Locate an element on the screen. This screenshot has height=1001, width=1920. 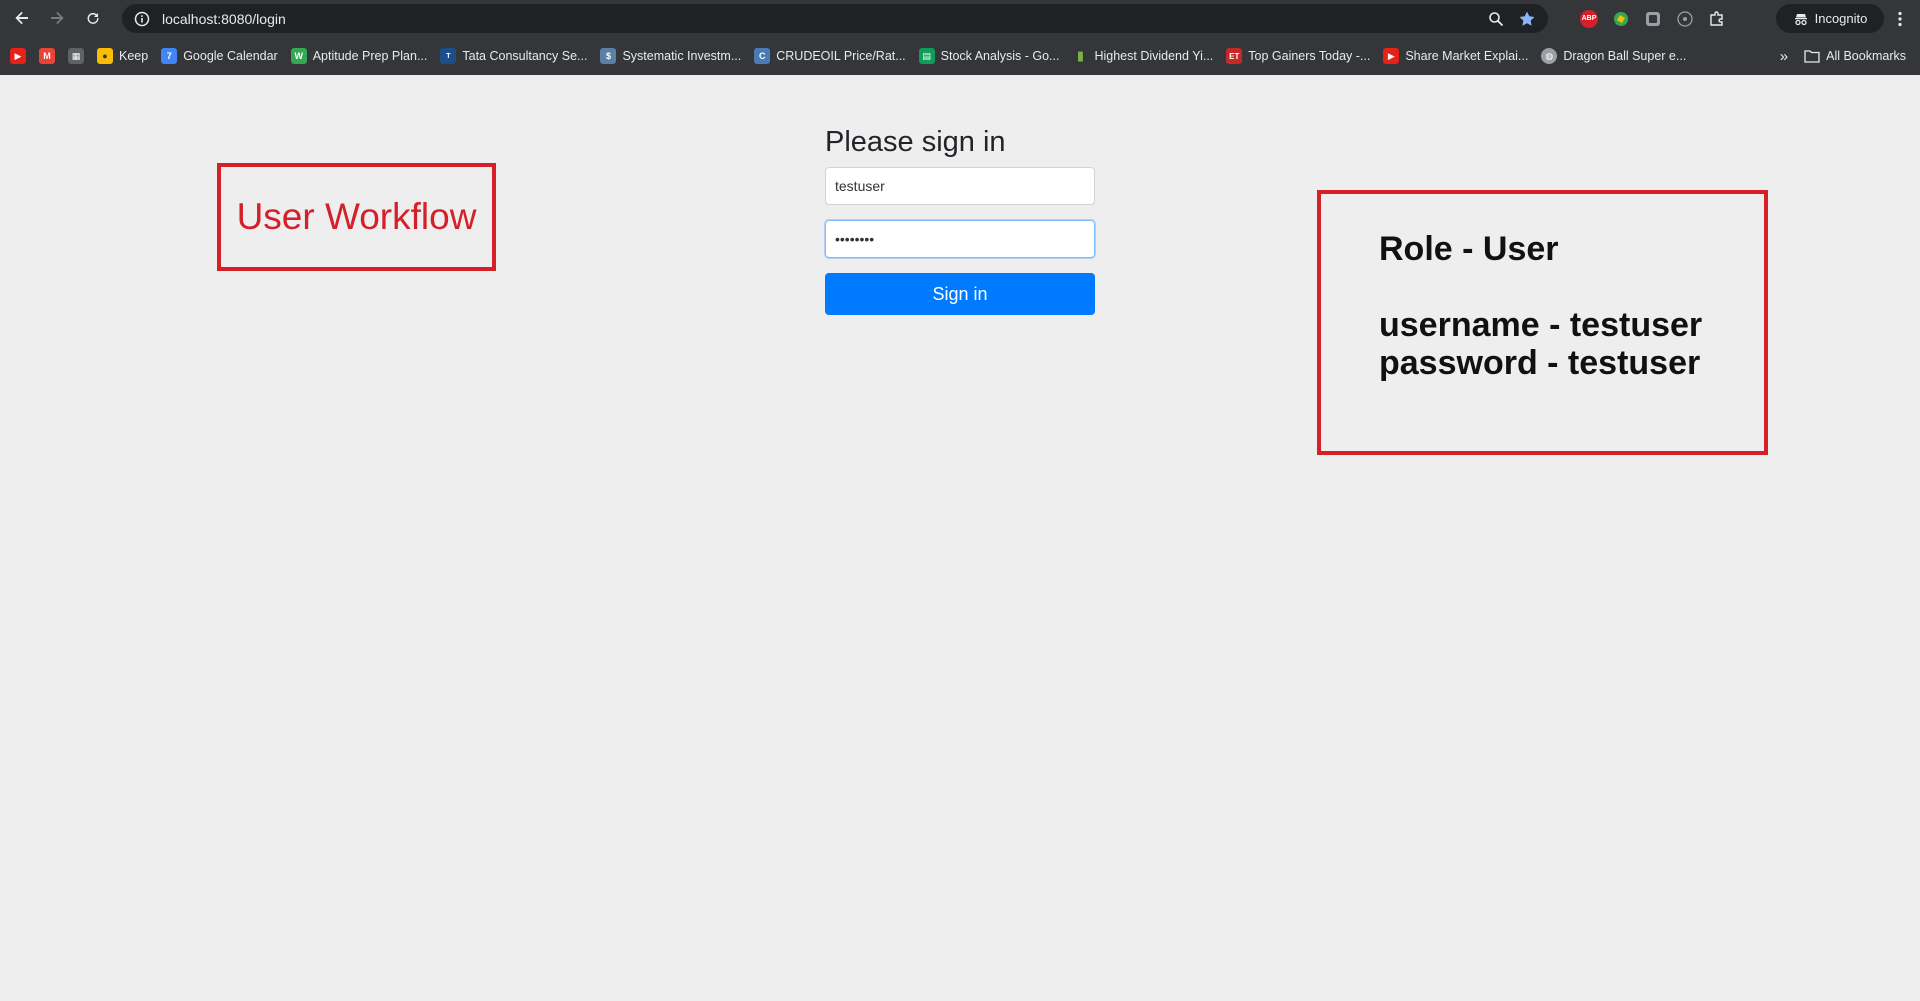
bookmark-calendar-app: ▦ is located at coordinates (76, 56).